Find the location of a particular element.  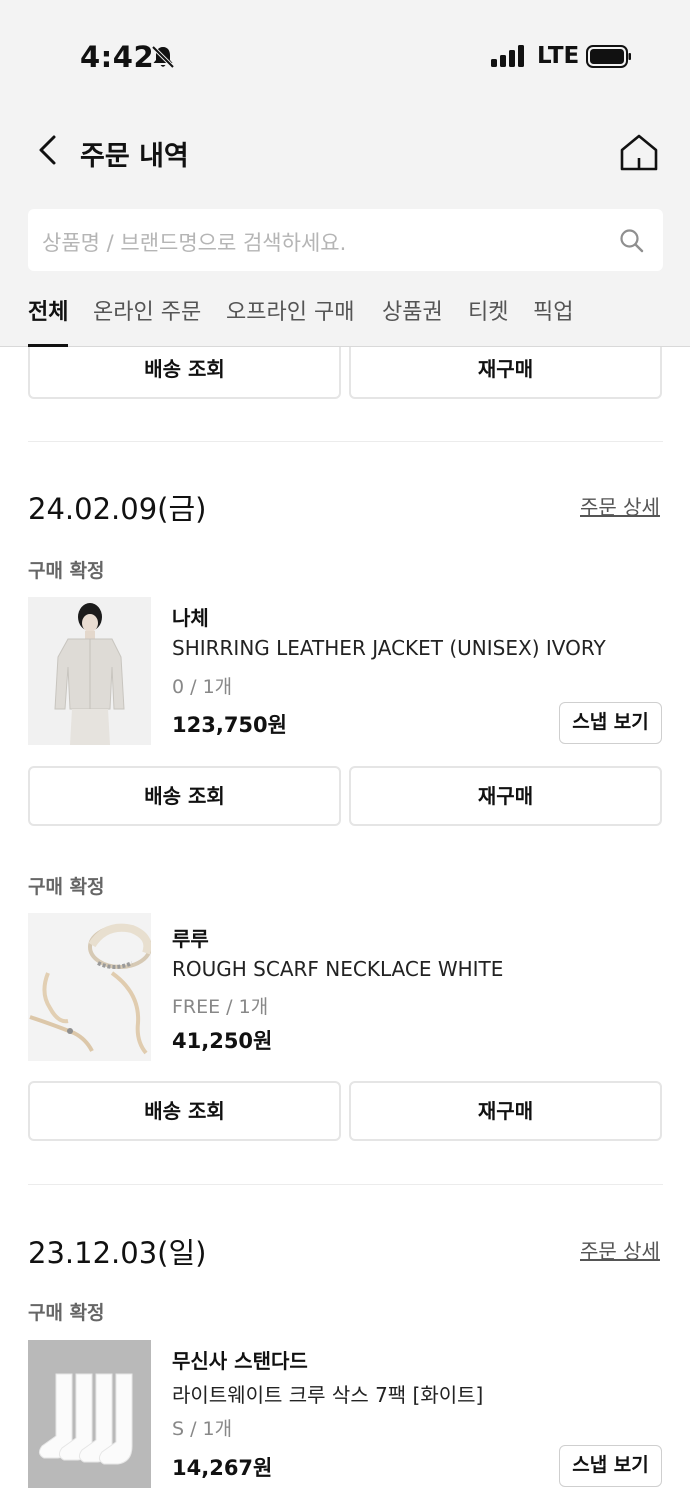

tab-offline-purchase: 오프라인 구매 is located at coordinates (290, 320).